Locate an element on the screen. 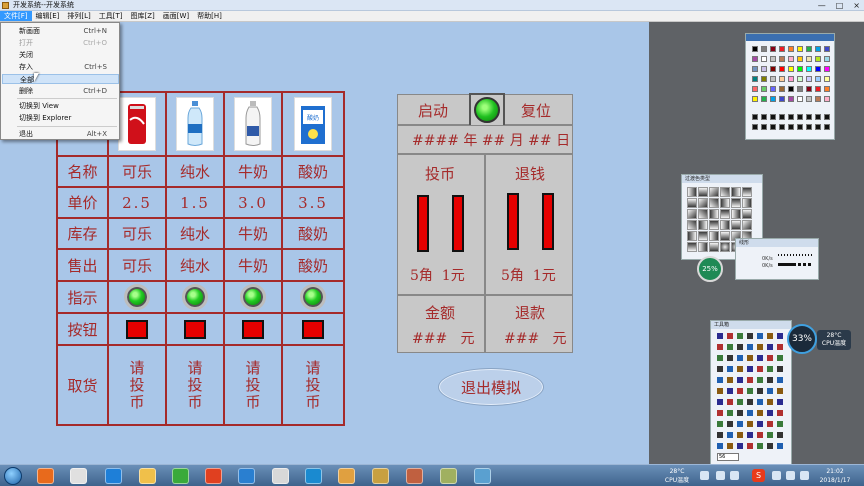 Image resolution: width=864 pixels, height=486 pixels. coin-1yuan-slot is located at coordinates (458, 223).